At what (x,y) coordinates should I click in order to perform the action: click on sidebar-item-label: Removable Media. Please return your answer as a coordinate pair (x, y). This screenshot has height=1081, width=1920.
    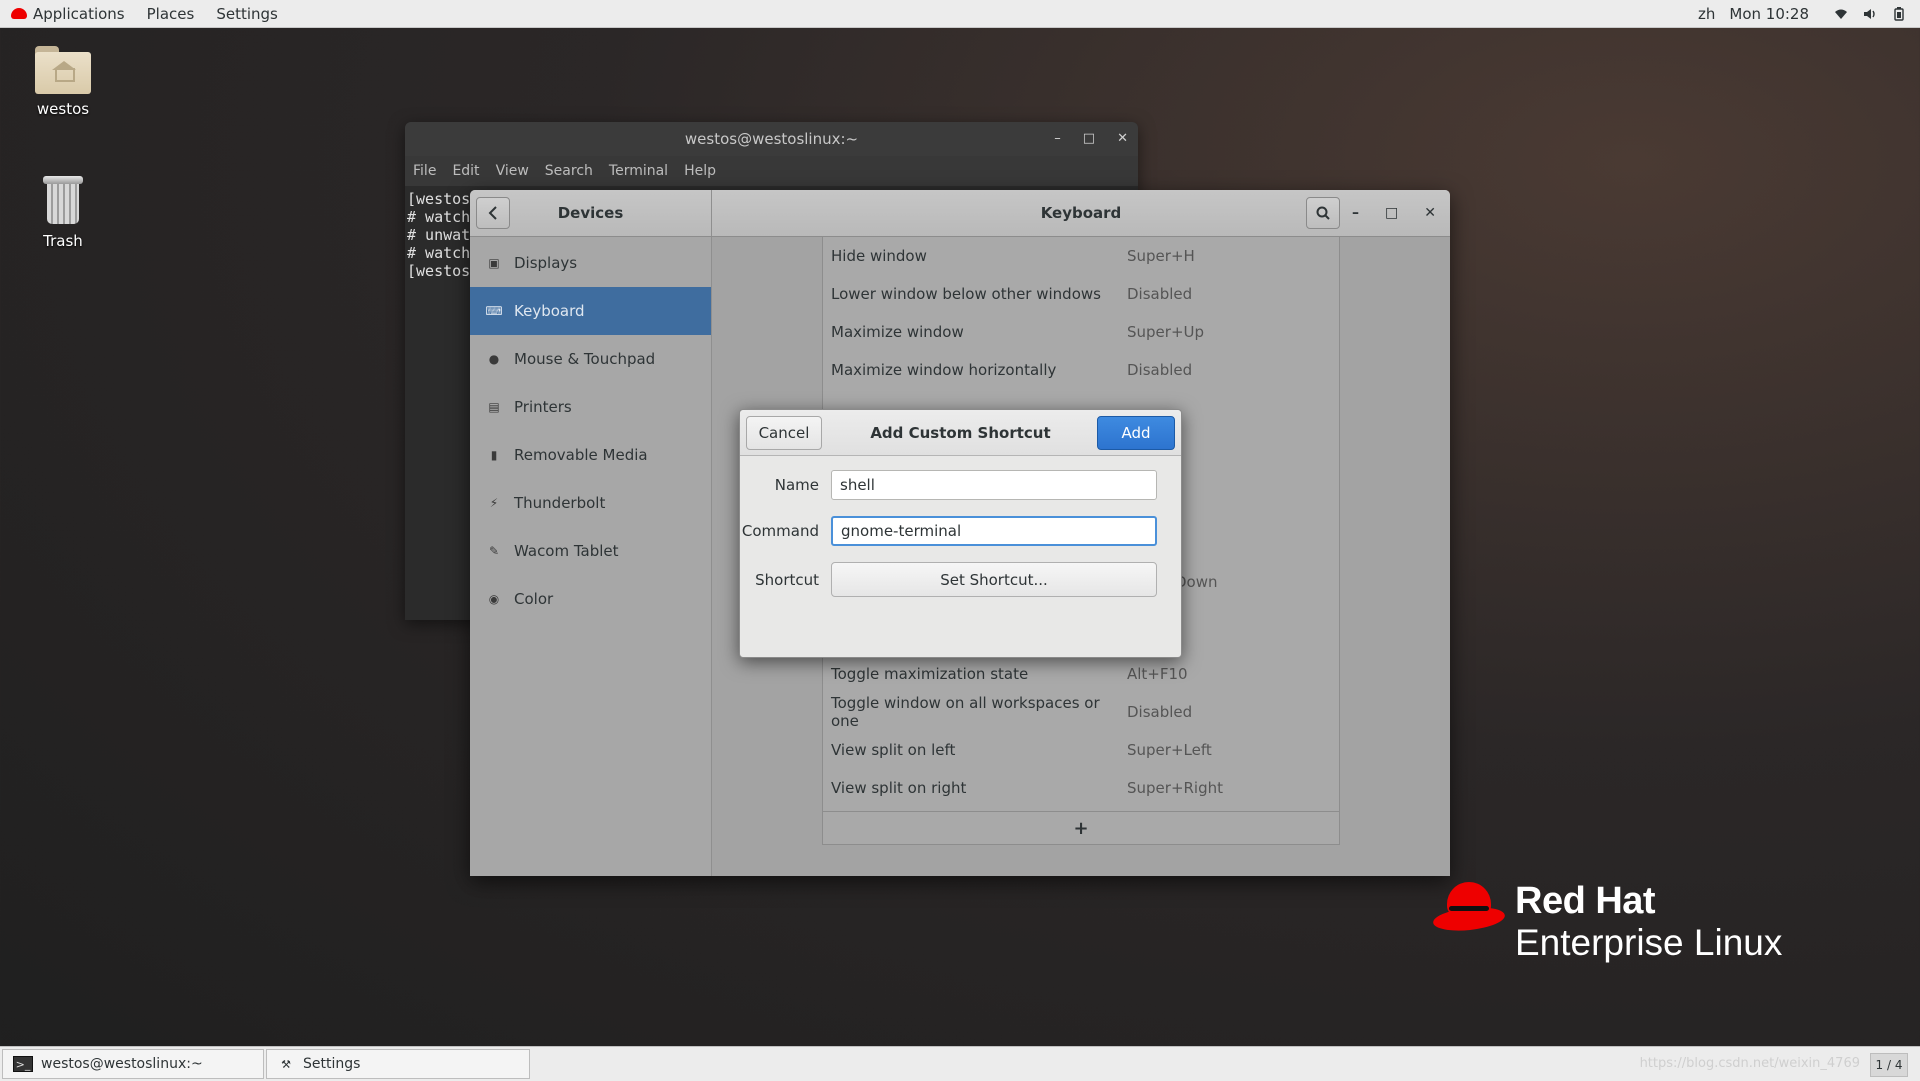
    Looking at the image, I should click on (581, 455).